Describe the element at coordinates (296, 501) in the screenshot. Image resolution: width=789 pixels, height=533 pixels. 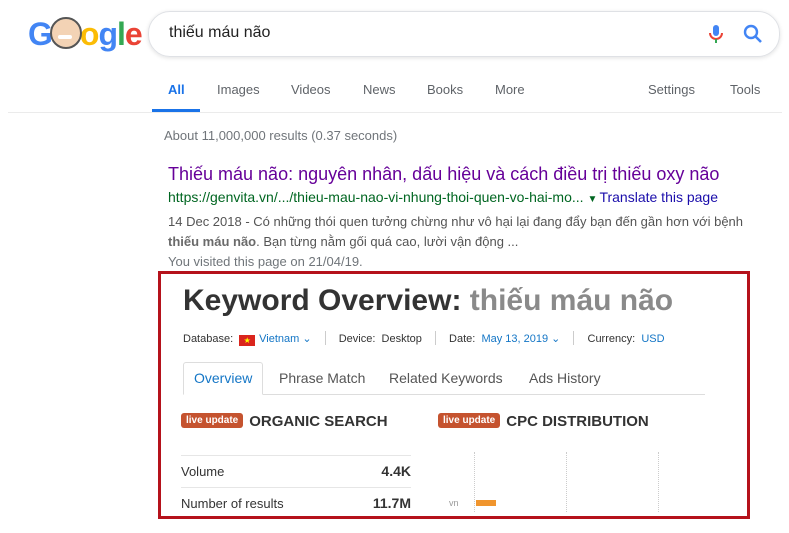
I see `table-row: Number of results 11.7M` at that location.